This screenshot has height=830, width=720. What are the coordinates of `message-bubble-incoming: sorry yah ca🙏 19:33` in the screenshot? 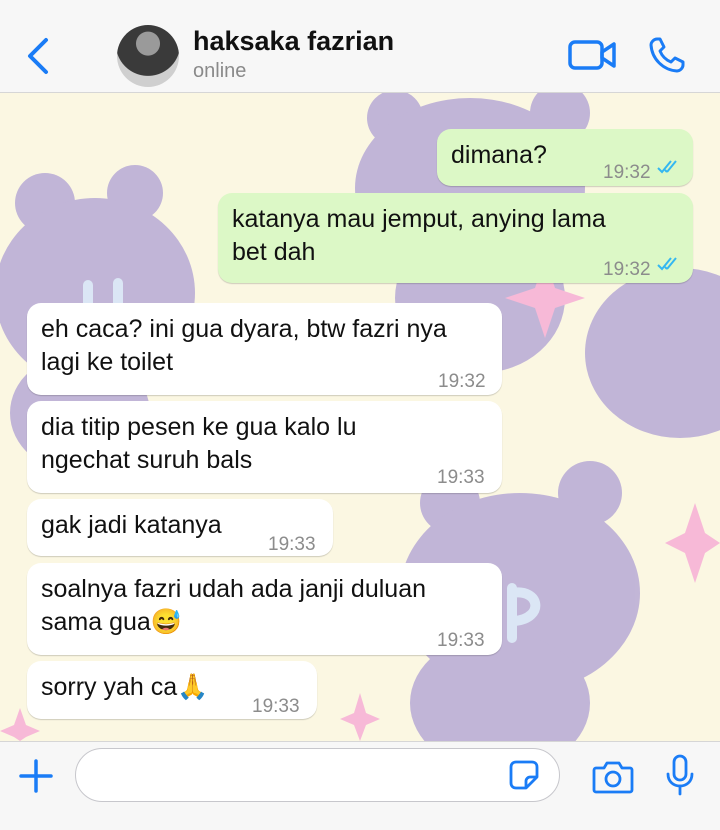 It's located at (172, 690).